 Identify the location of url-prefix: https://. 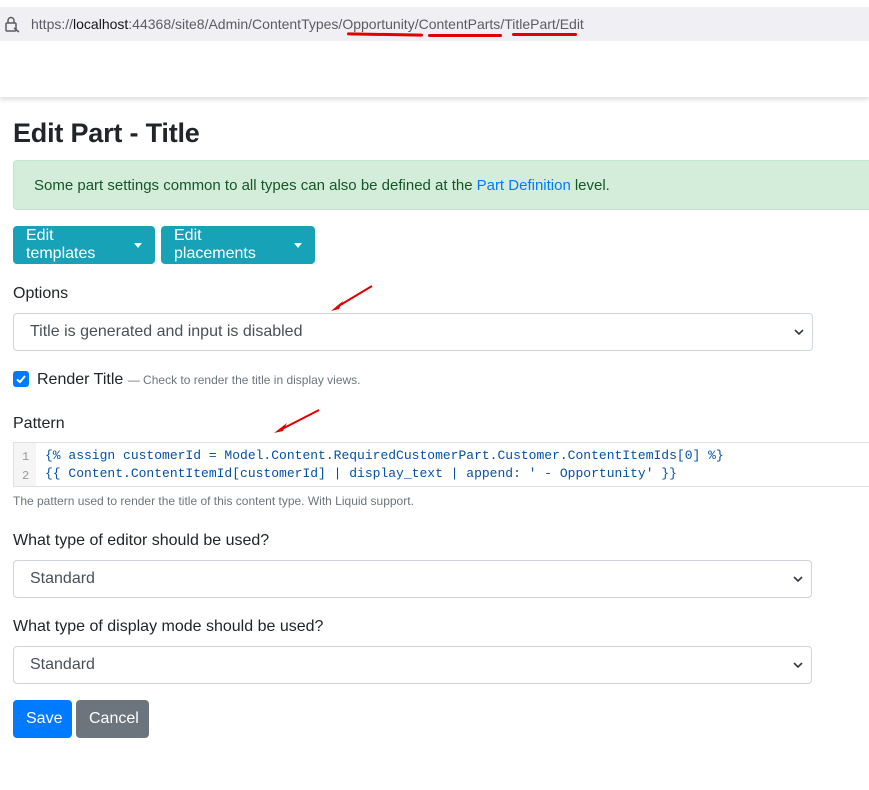
(52, 24).